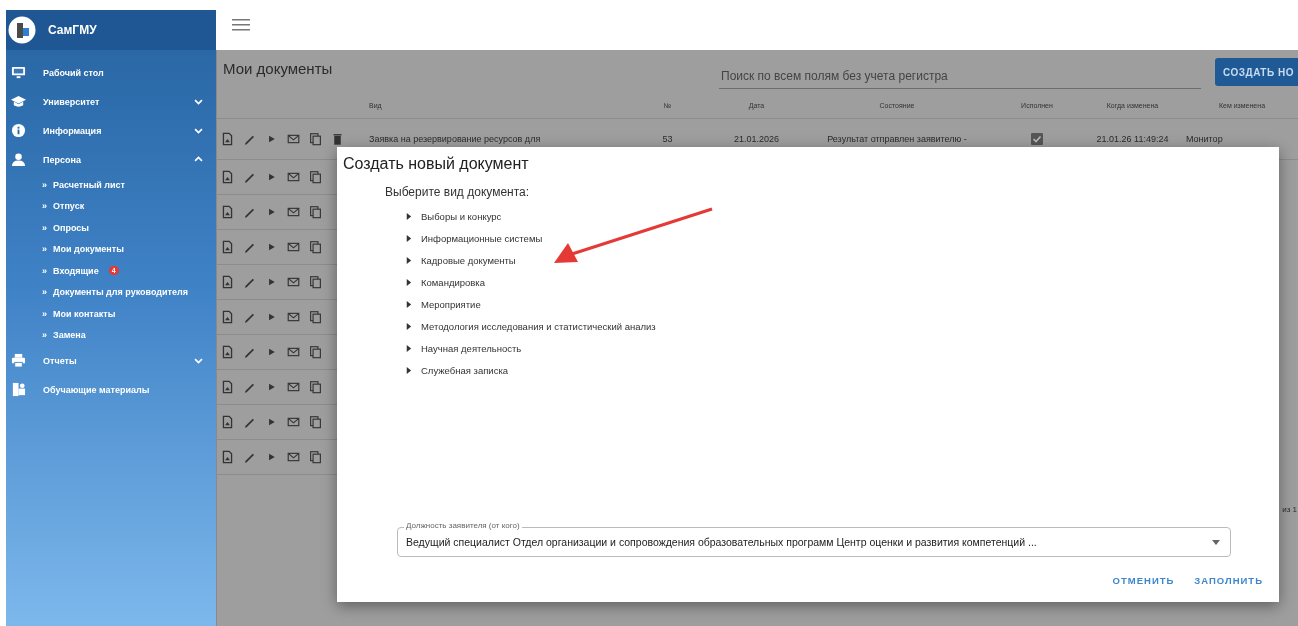 The image size is (1298, 626). I want to click on table-cell: 21.01.26 11:49:24, so click(1132, 139).